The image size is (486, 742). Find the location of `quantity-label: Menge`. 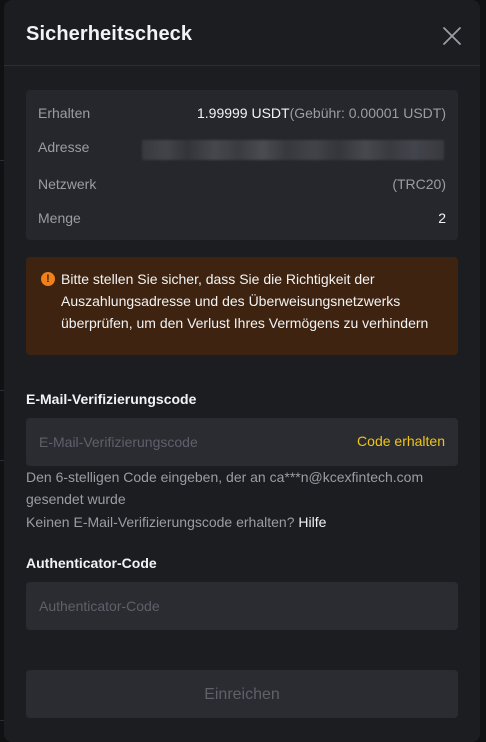

quantity-label: Menge is located at coordinates (59, 218).